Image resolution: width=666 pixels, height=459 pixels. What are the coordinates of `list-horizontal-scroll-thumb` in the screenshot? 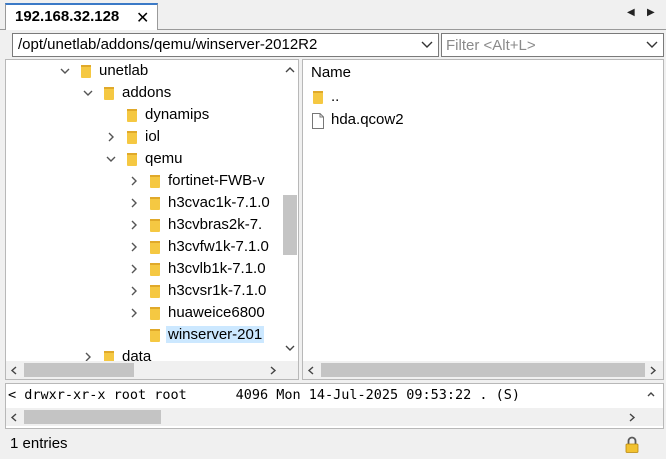 It's located at (483, 370).